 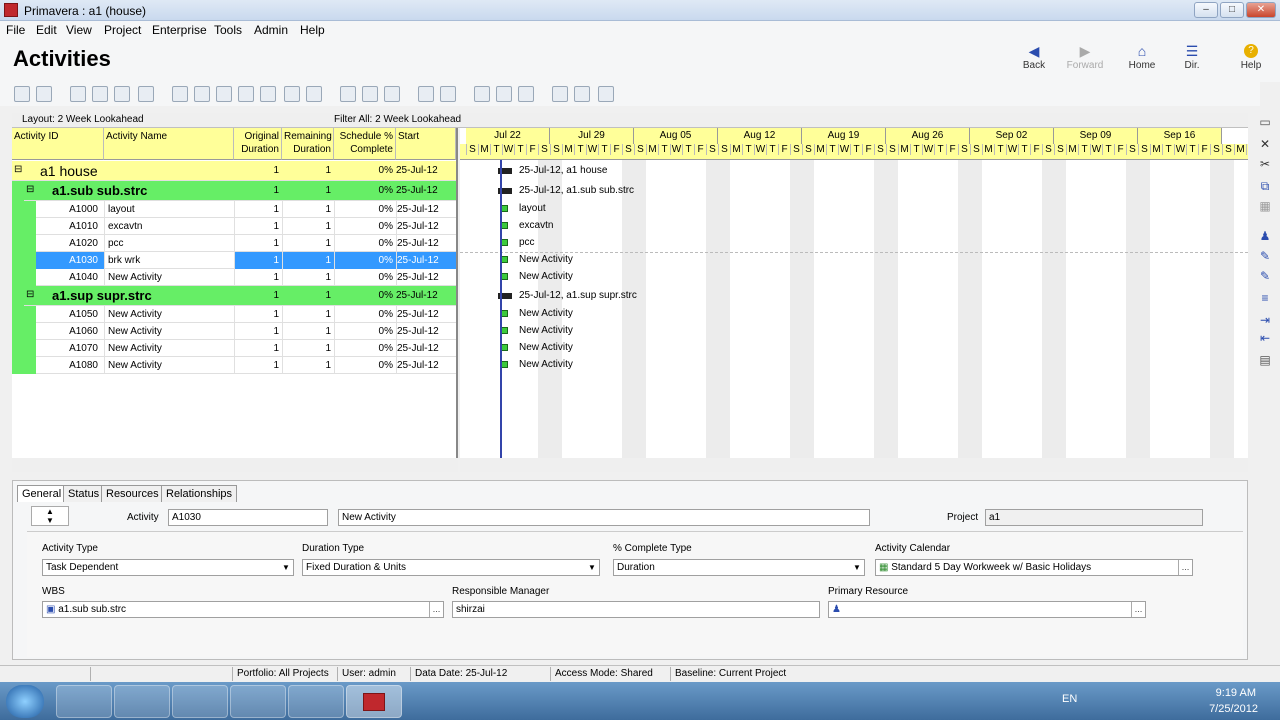 I want to click on table-row: A1060 New Activity 1 1 0% 25-Jul-12, so click(x=234, y=331).